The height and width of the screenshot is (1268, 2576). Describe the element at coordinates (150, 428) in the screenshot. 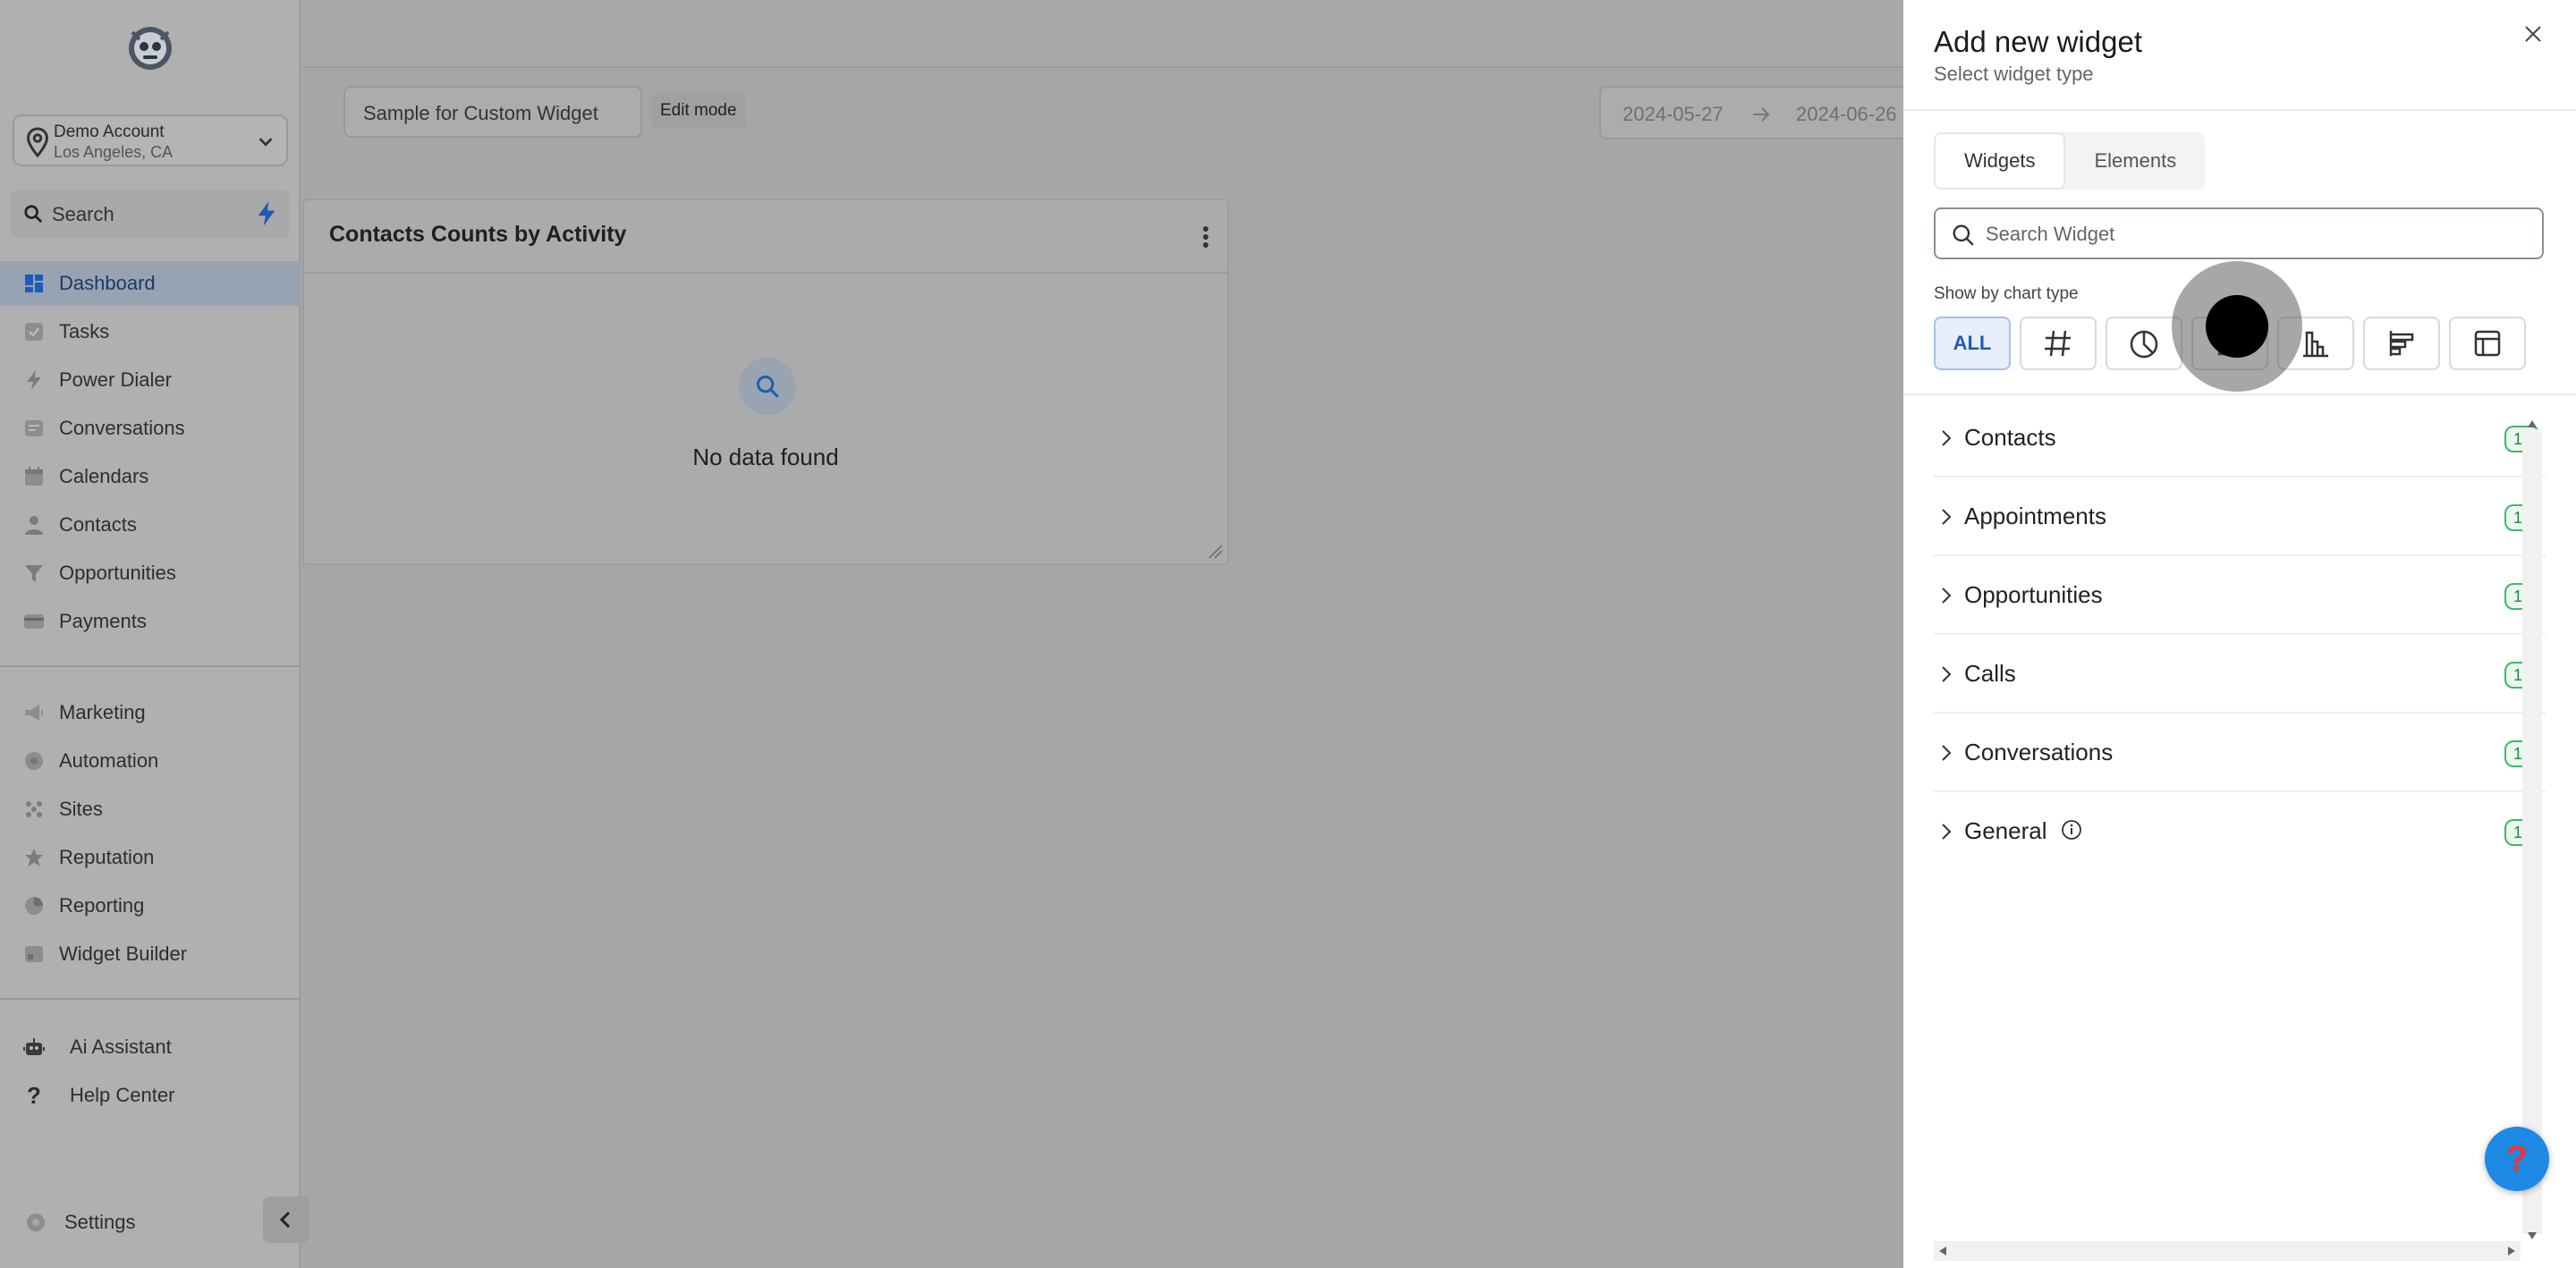

I see `sidebar-item-conversations: Conversations` at that location.